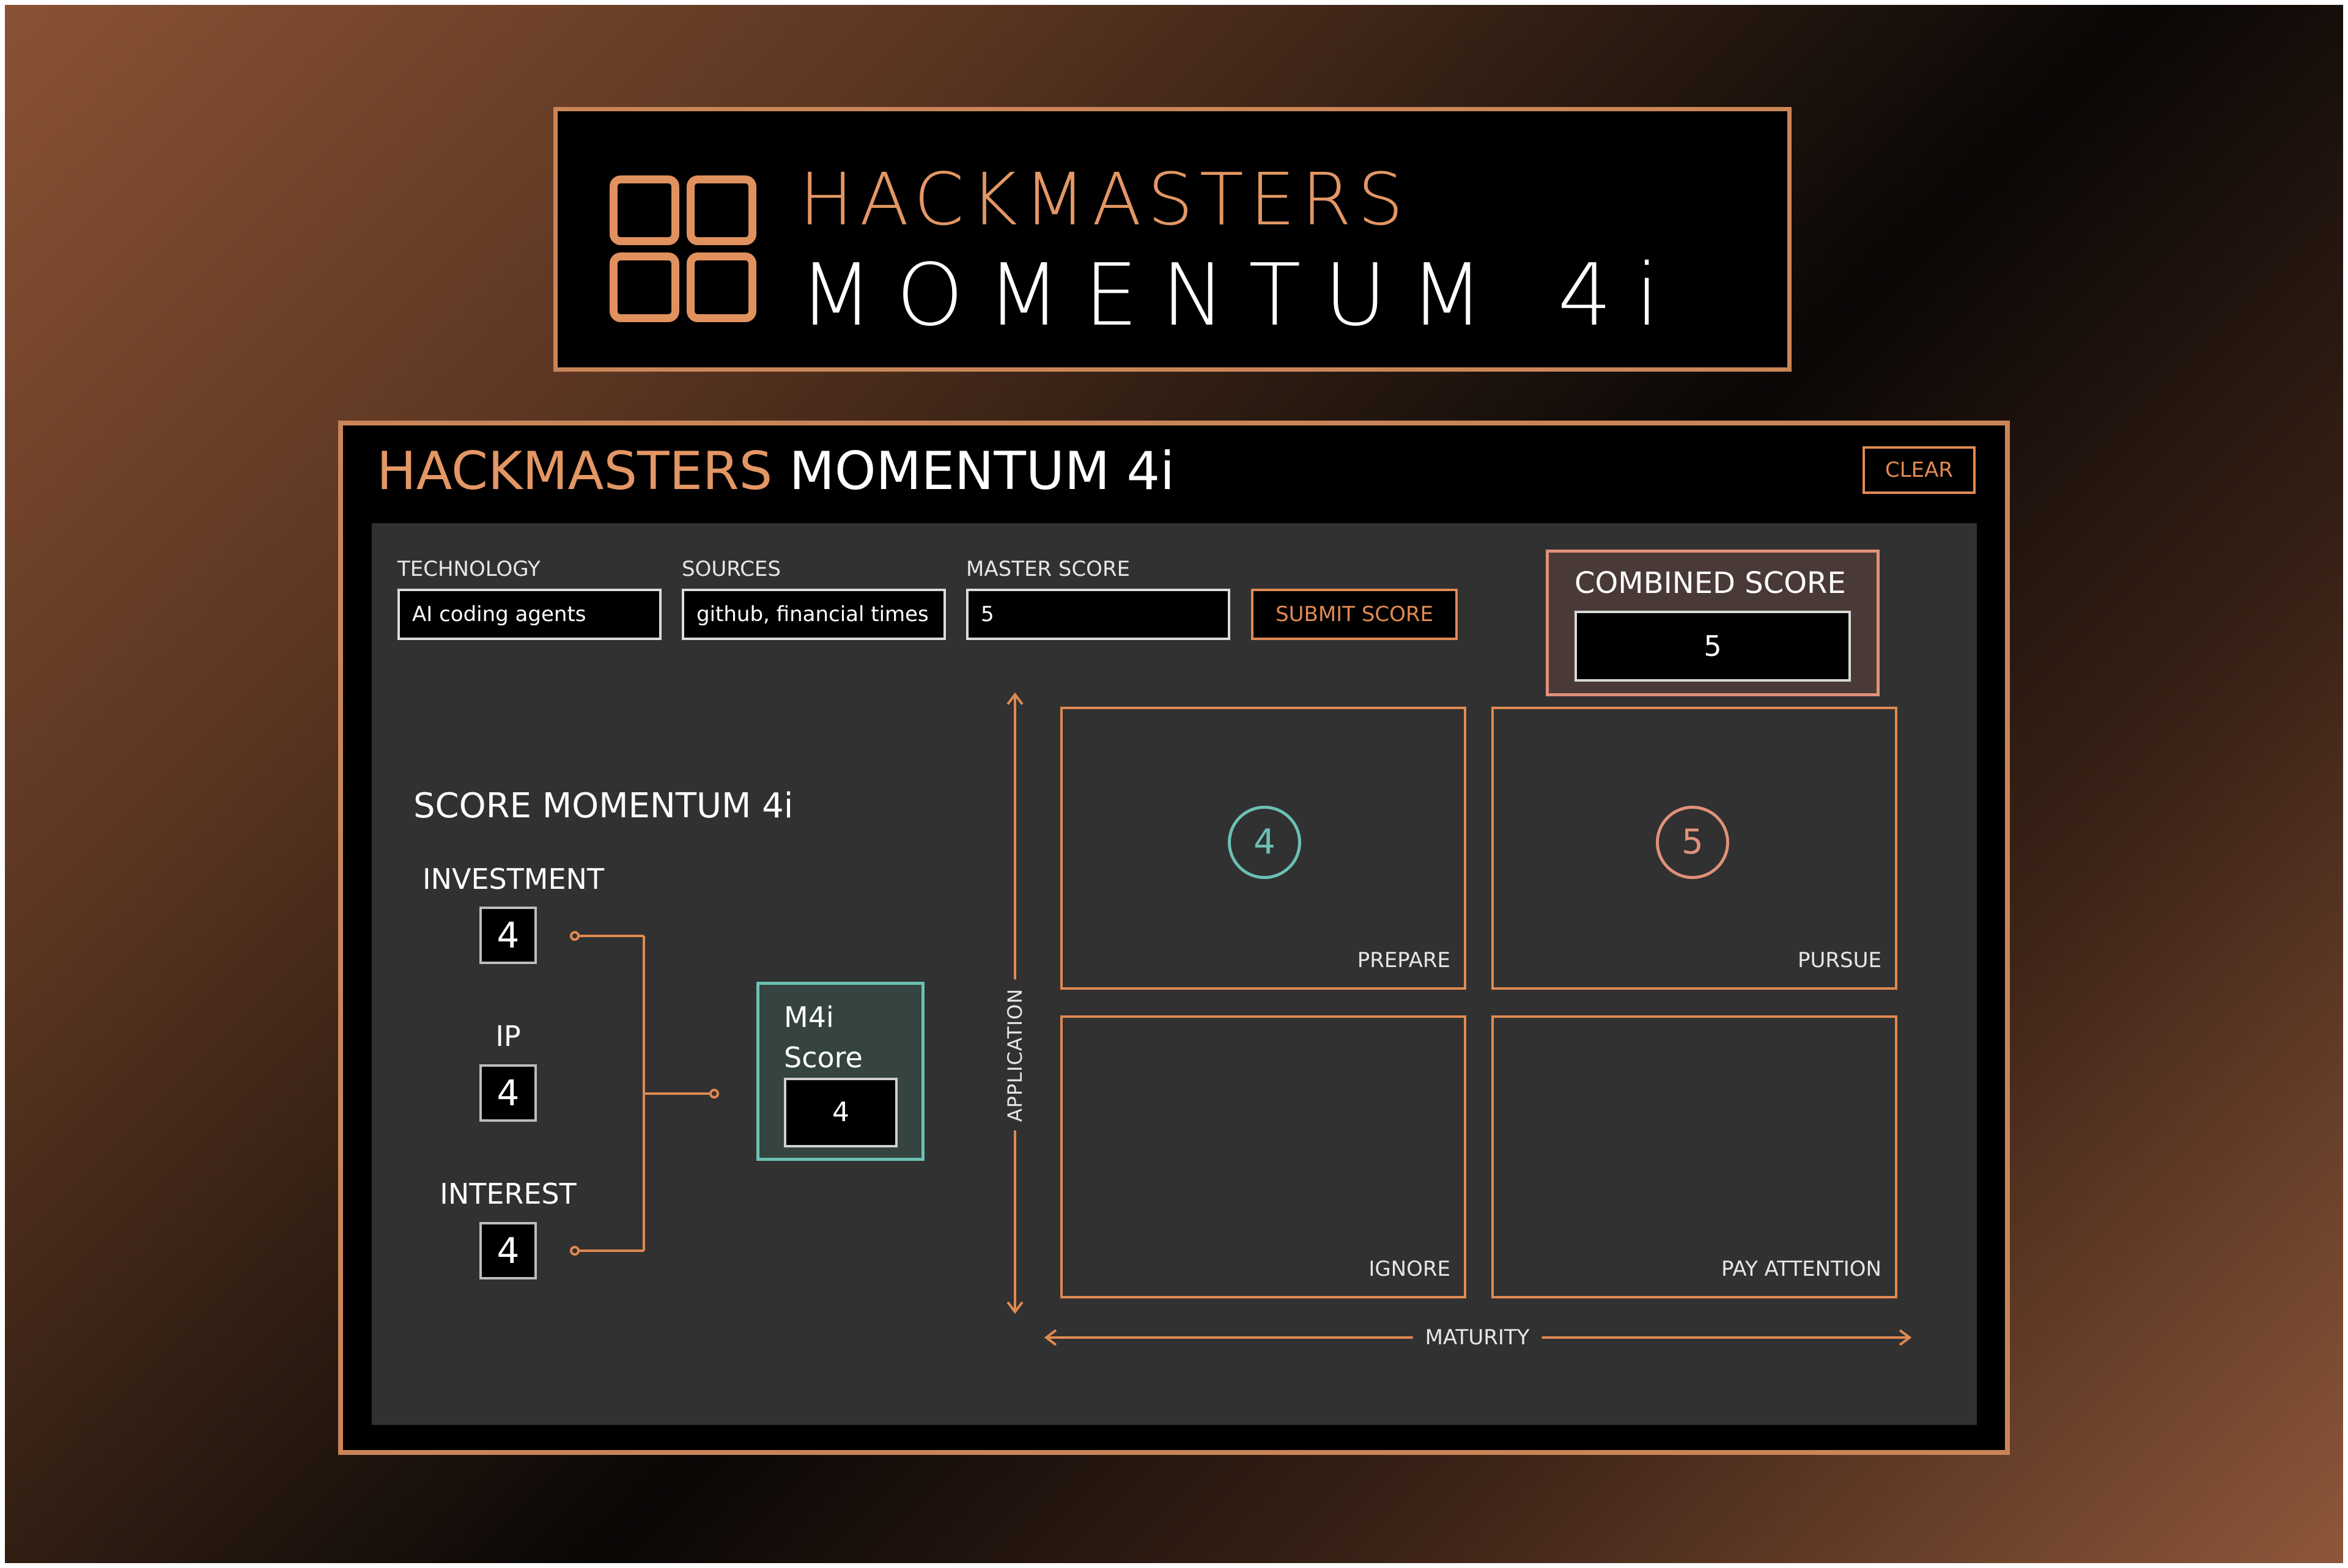  Describe the element at coordinates (1104, 199) in the screenshot. I see `banner-brand-name: HACKMASTERS` at that location.